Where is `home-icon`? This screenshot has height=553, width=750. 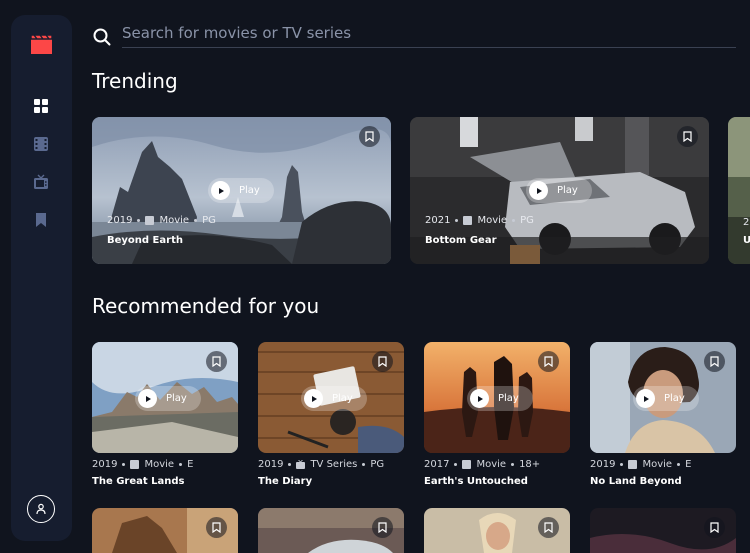
home-icon is located at coordinates (41, 106).